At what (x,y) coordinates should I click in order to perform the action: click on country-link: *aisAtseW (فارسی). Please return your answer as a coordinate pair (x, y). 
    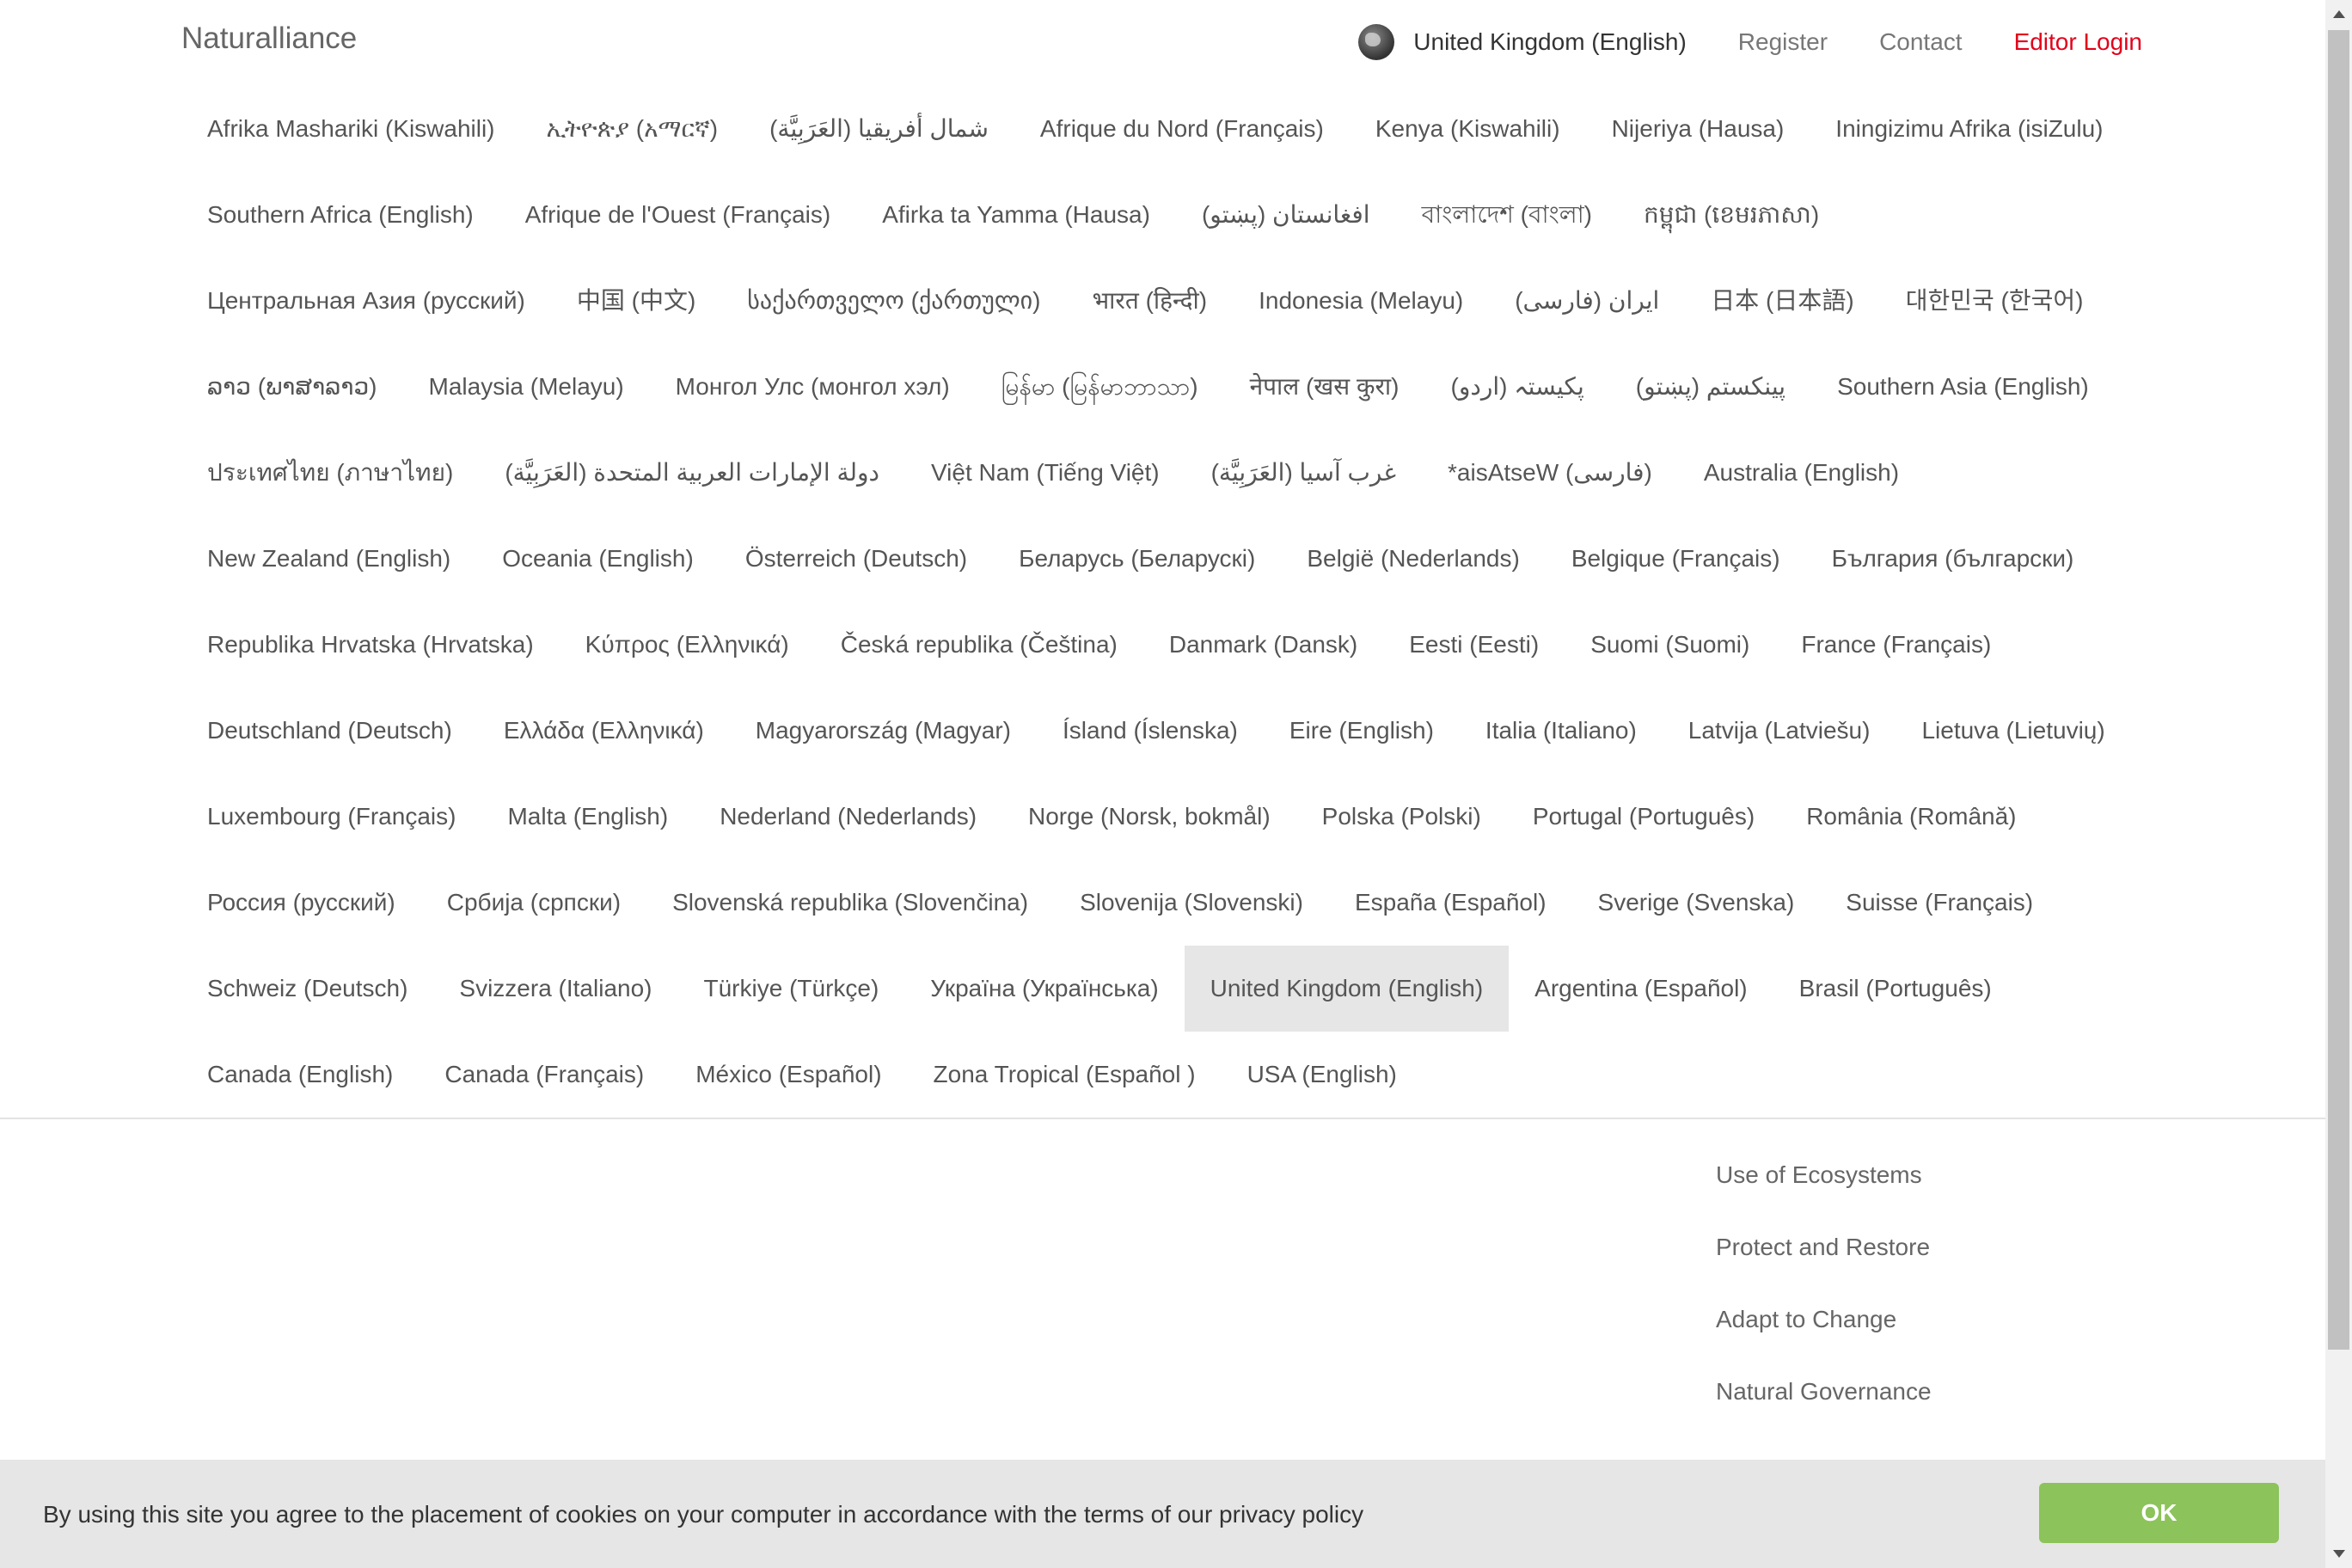
    Looking at the image, I should click on (1550, 473).